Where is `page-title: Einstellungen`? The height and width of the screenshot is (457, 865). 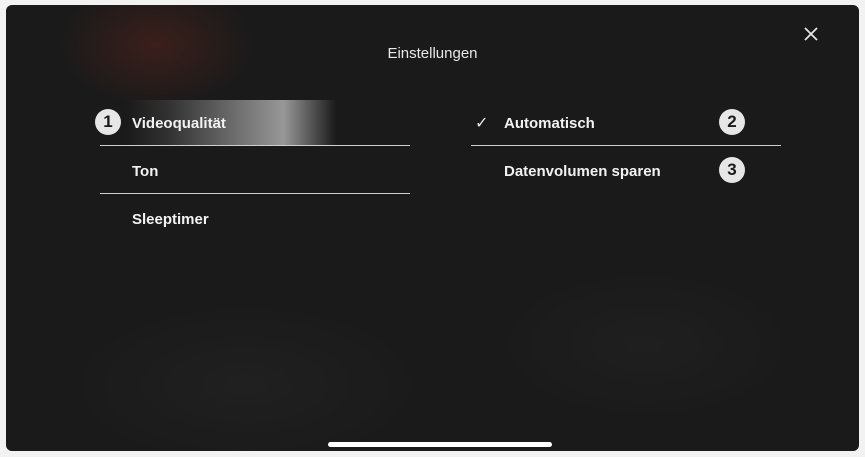 page-title: Einstellungen is located at coordinates (432, 53).